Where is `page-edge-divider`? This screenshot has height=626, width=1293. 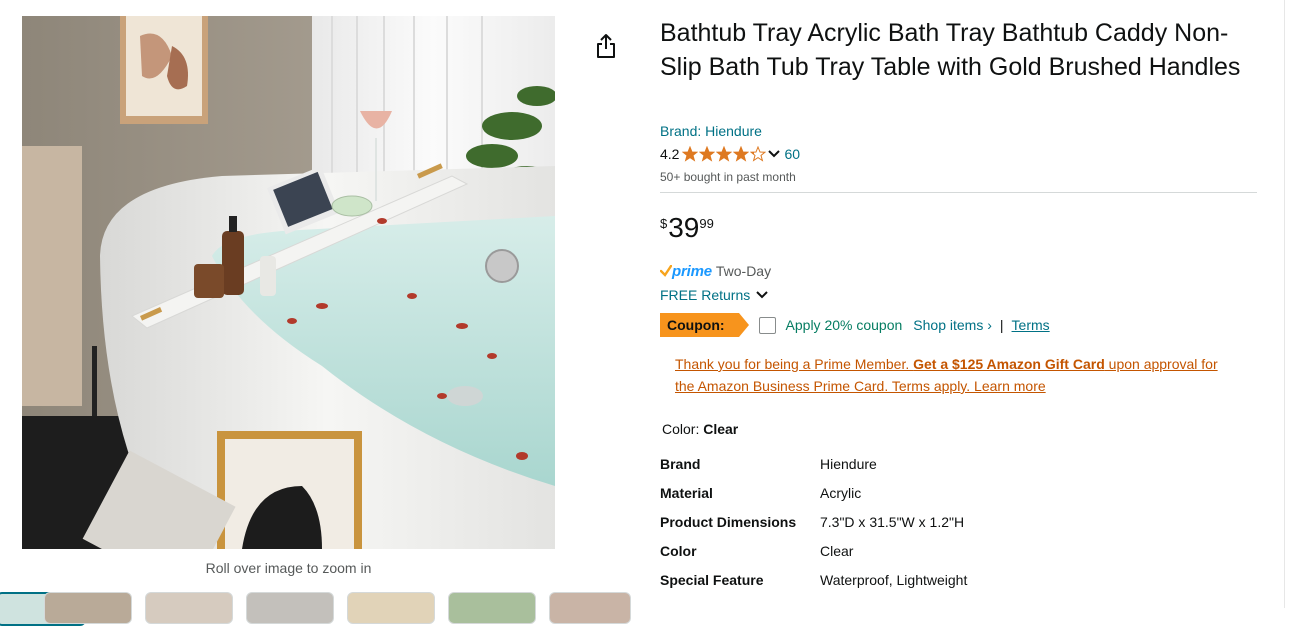 page-edge-divider is located at coordinates (1284, 304).